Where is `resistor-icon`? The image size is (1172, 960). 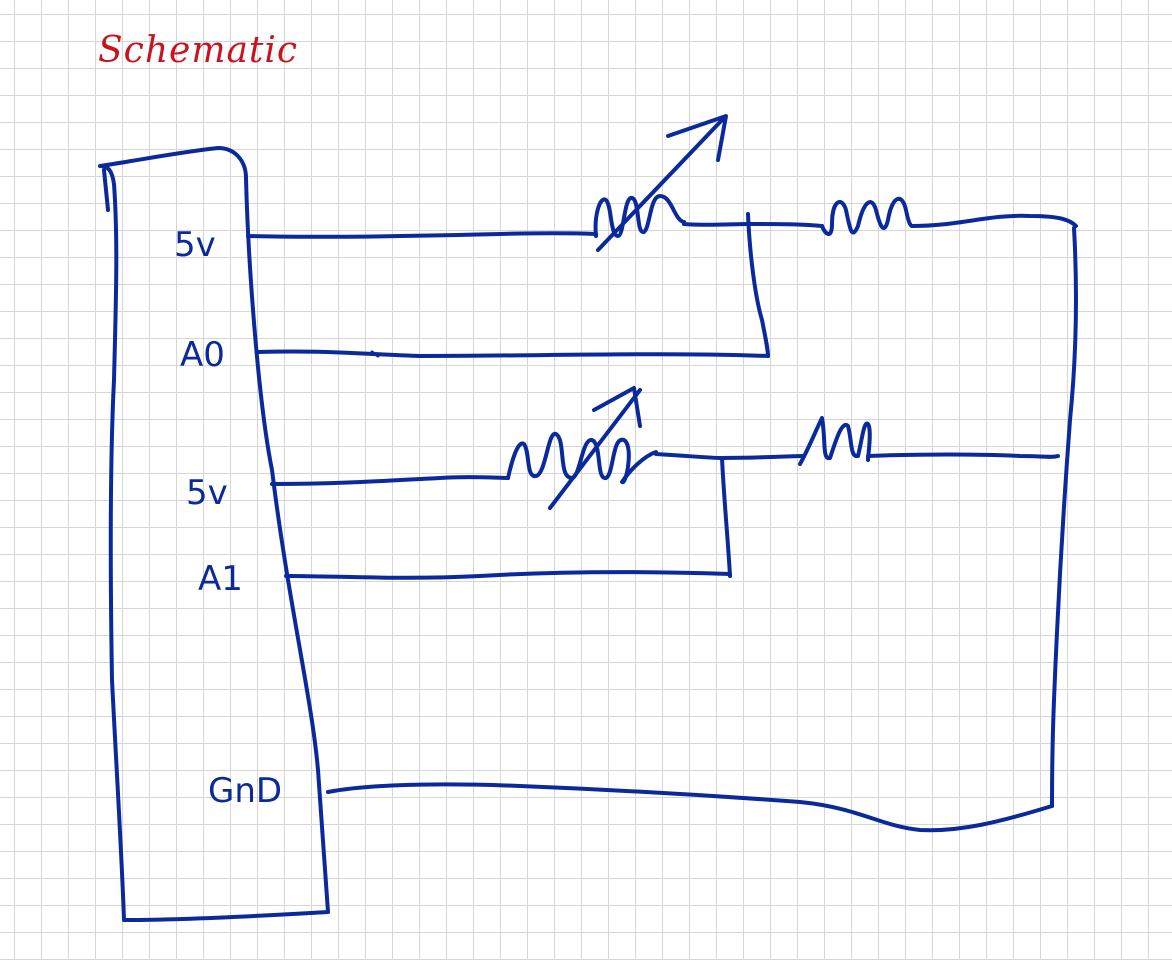 resistor-icon is located at coordinates (867, 216).